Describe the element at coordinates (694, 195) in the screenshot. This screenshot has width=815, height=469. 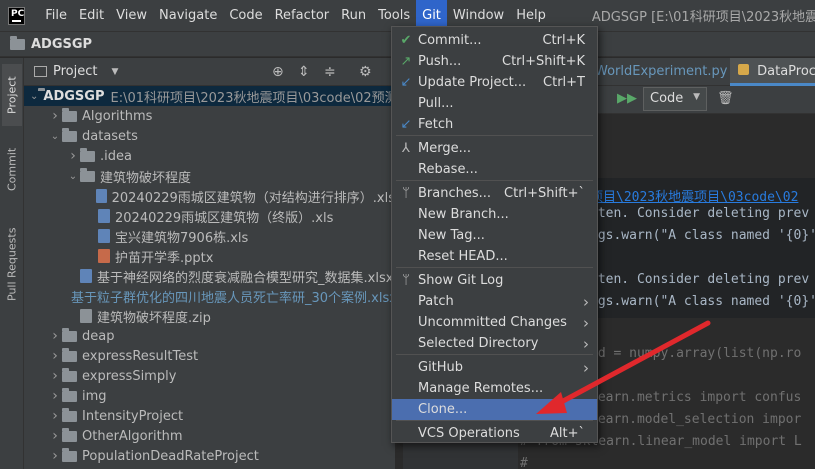
I see `output-path-link: 项目\2023秋地震项目\03code\02` at that location.